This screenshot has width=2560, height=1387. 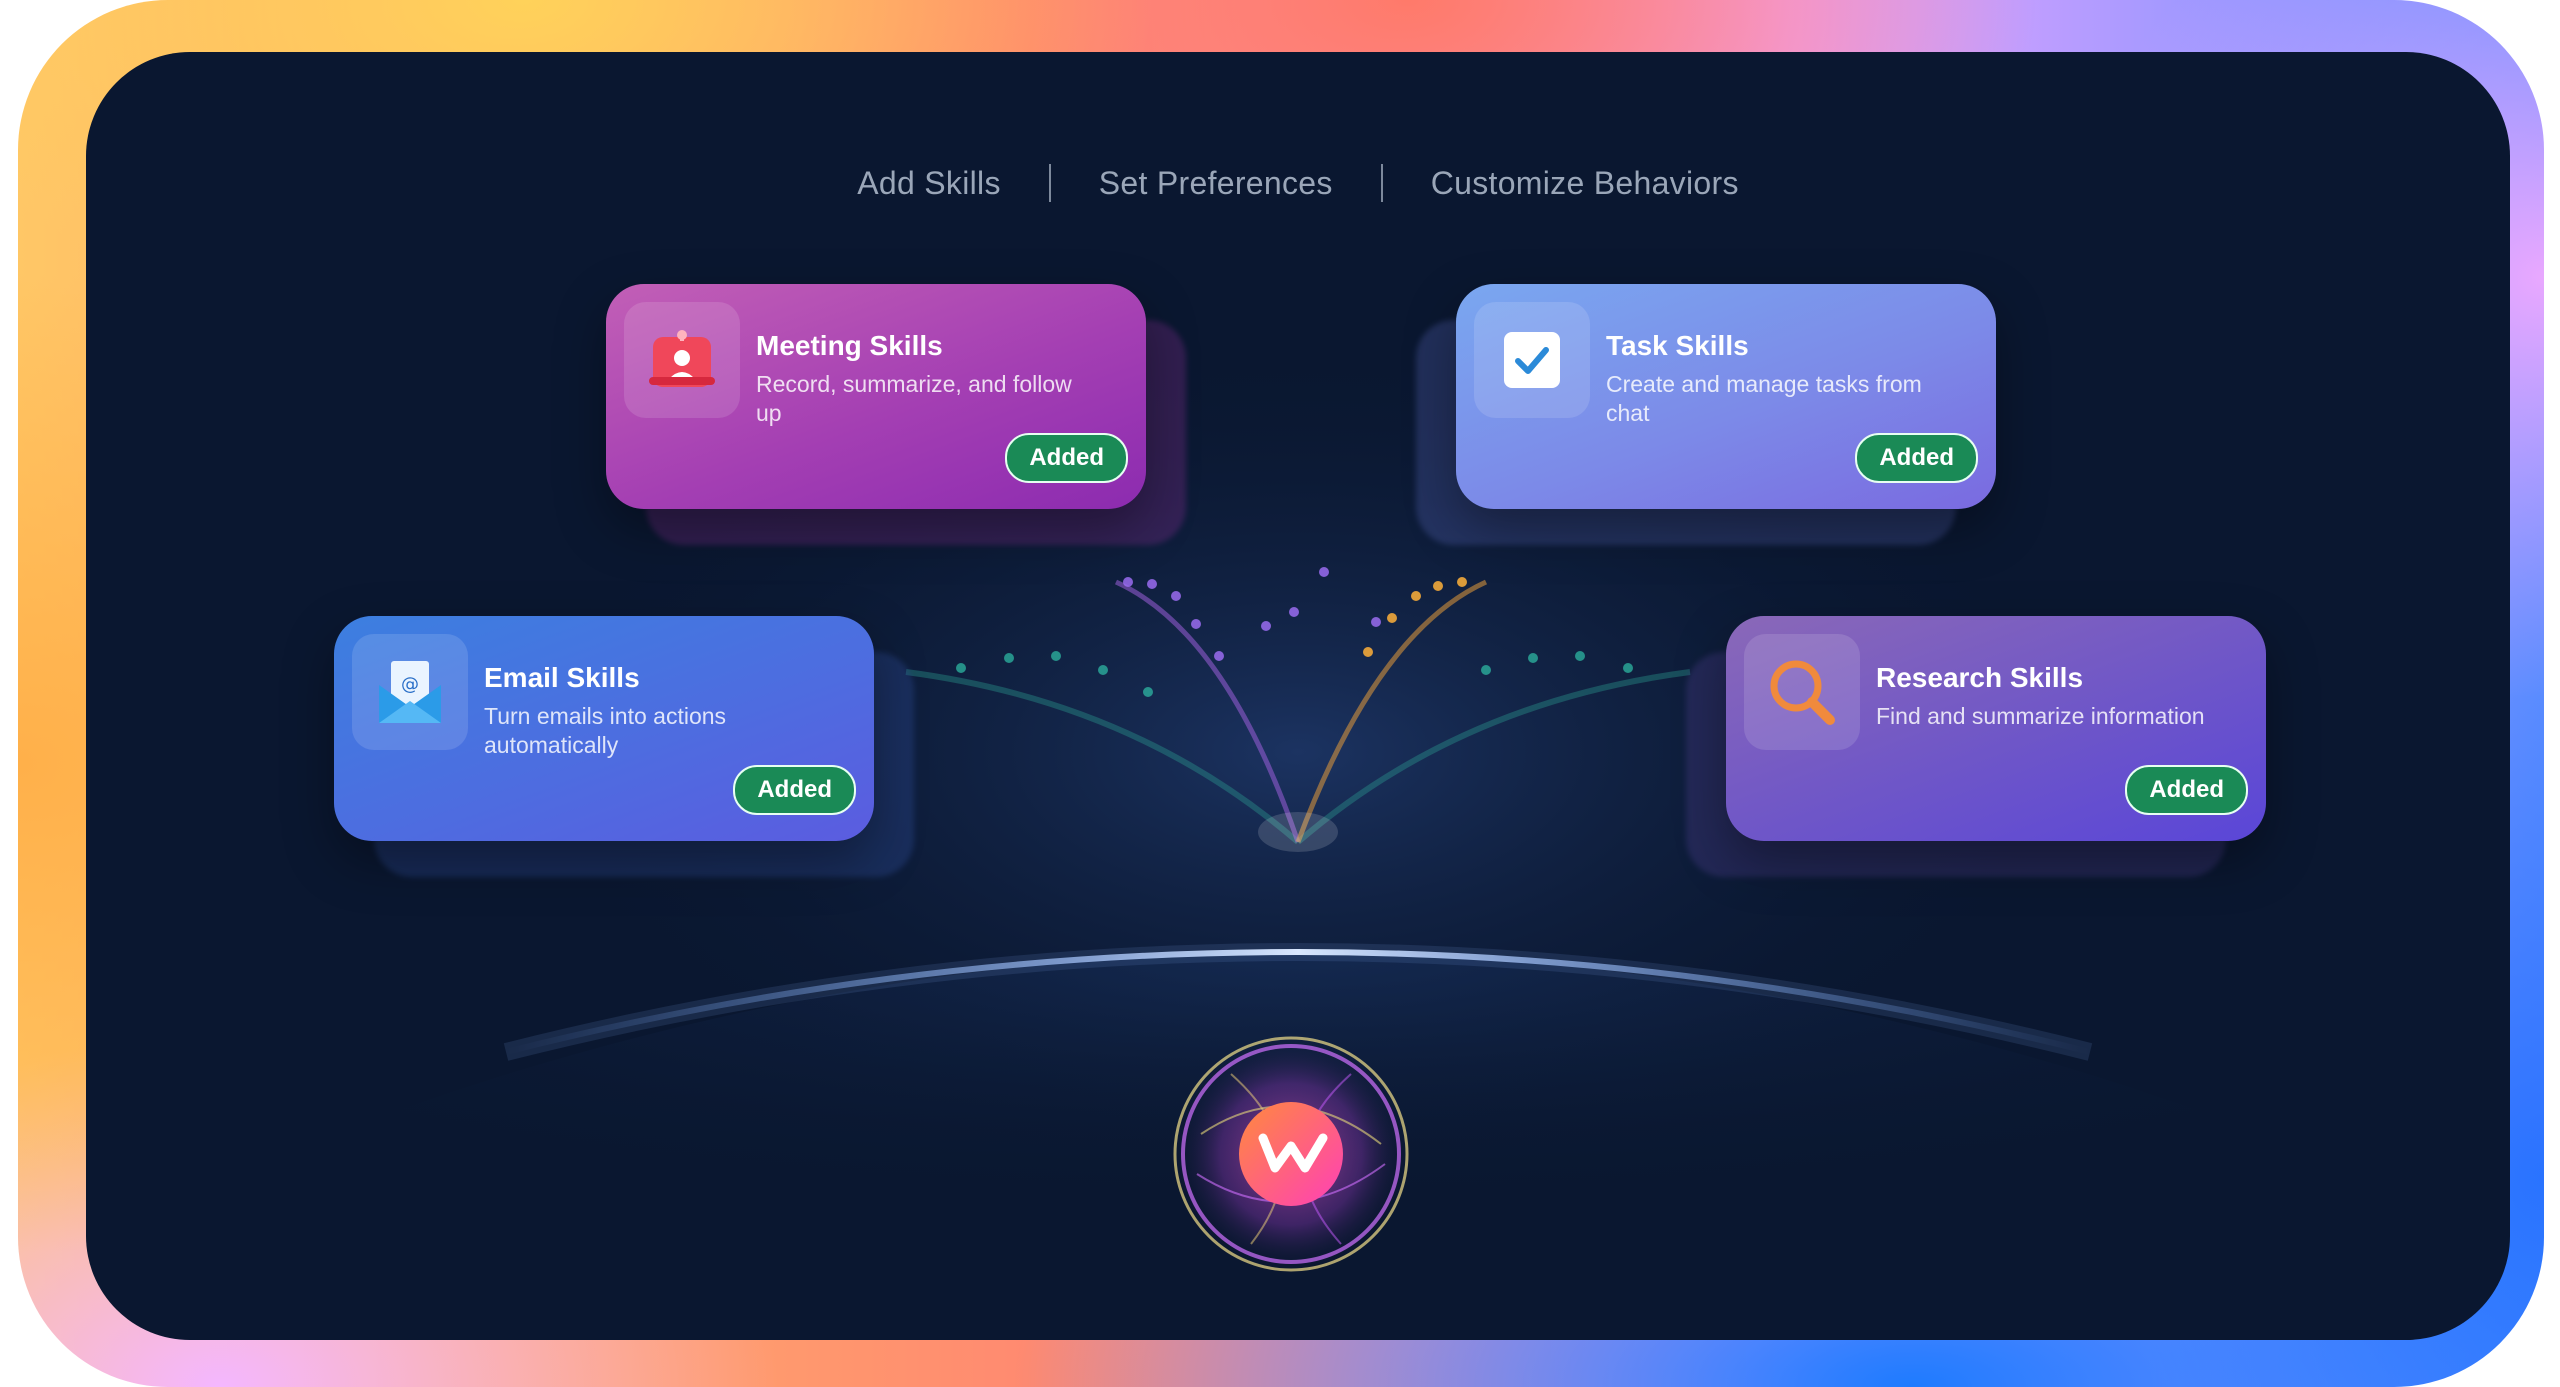 I want to click on card-description: Record, summarize, and follow up, so click(x=914, y=398).